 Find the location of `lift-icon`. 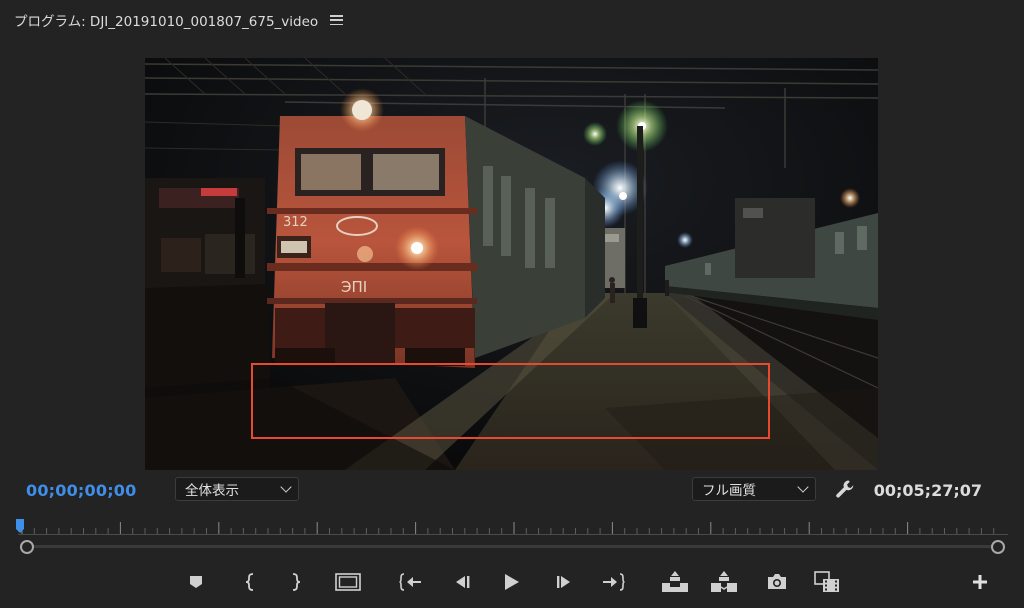

lift-icon is located at coordinates (675, 582).